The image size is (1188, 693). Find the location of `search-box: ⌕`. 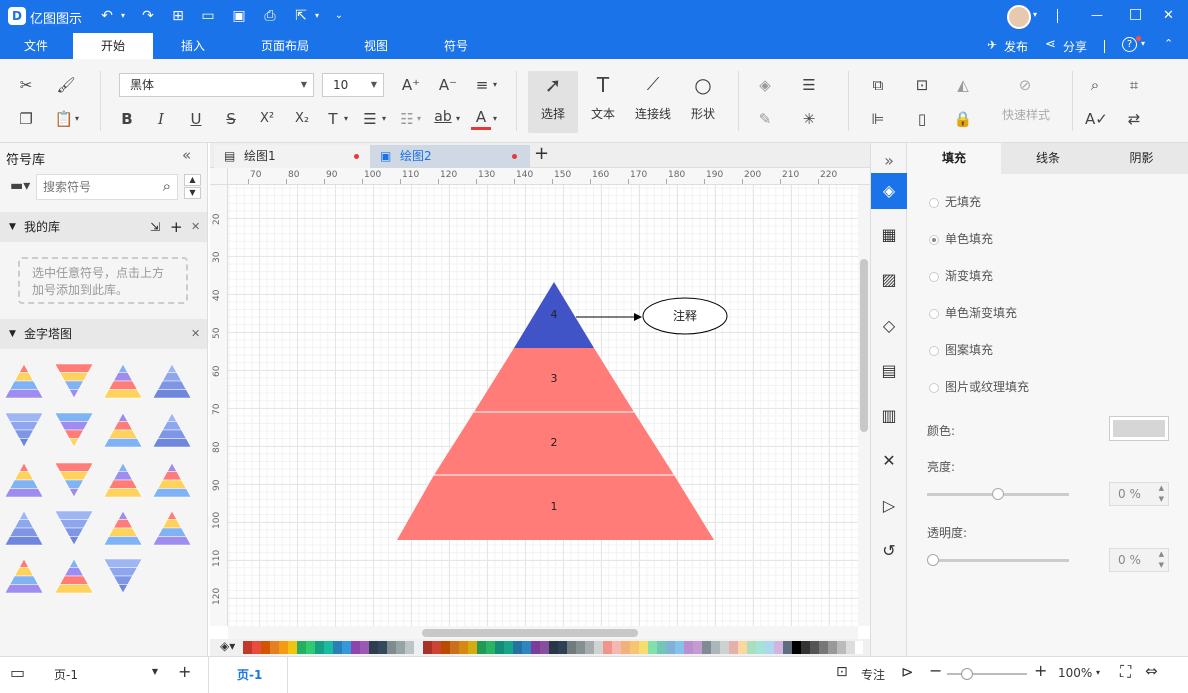

search-box: ⌕ is located at coordinates (107, 187).